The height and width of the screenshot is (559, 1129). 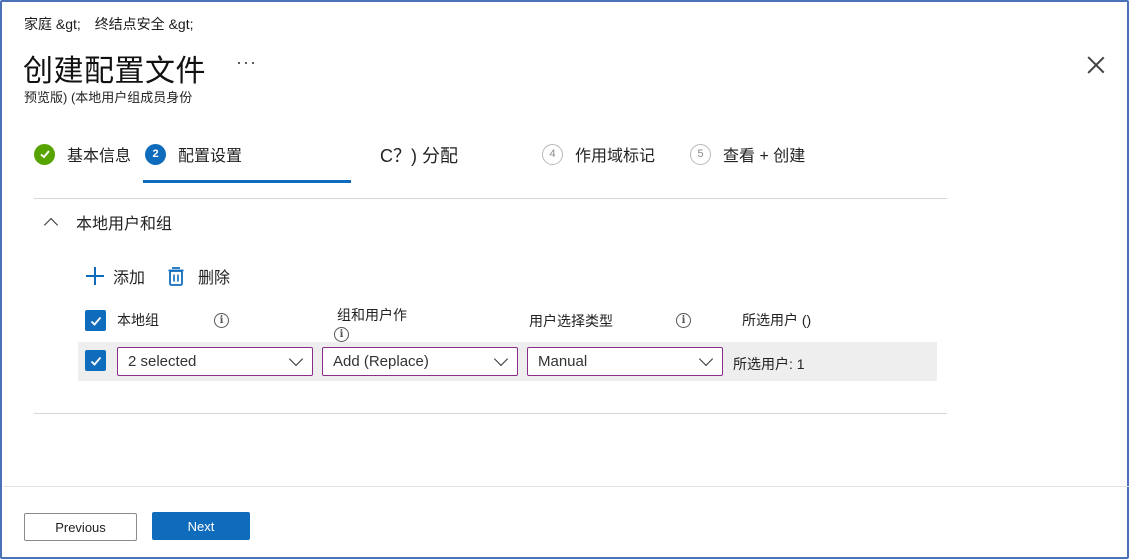 What do you see at coordinates (114, 71) in the screenshot?
I see `page-title: 创建配置文件` at bounding box center [114, 71].